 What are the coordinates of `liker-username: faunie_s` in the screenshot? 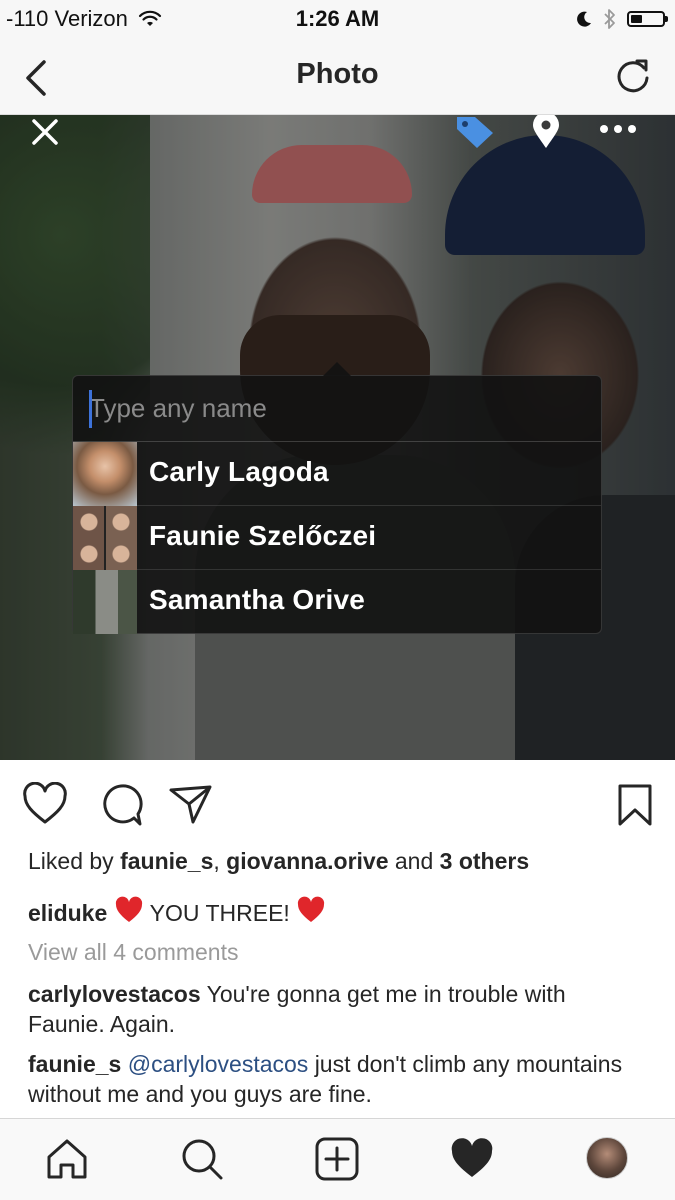 It's located at (166, 861).